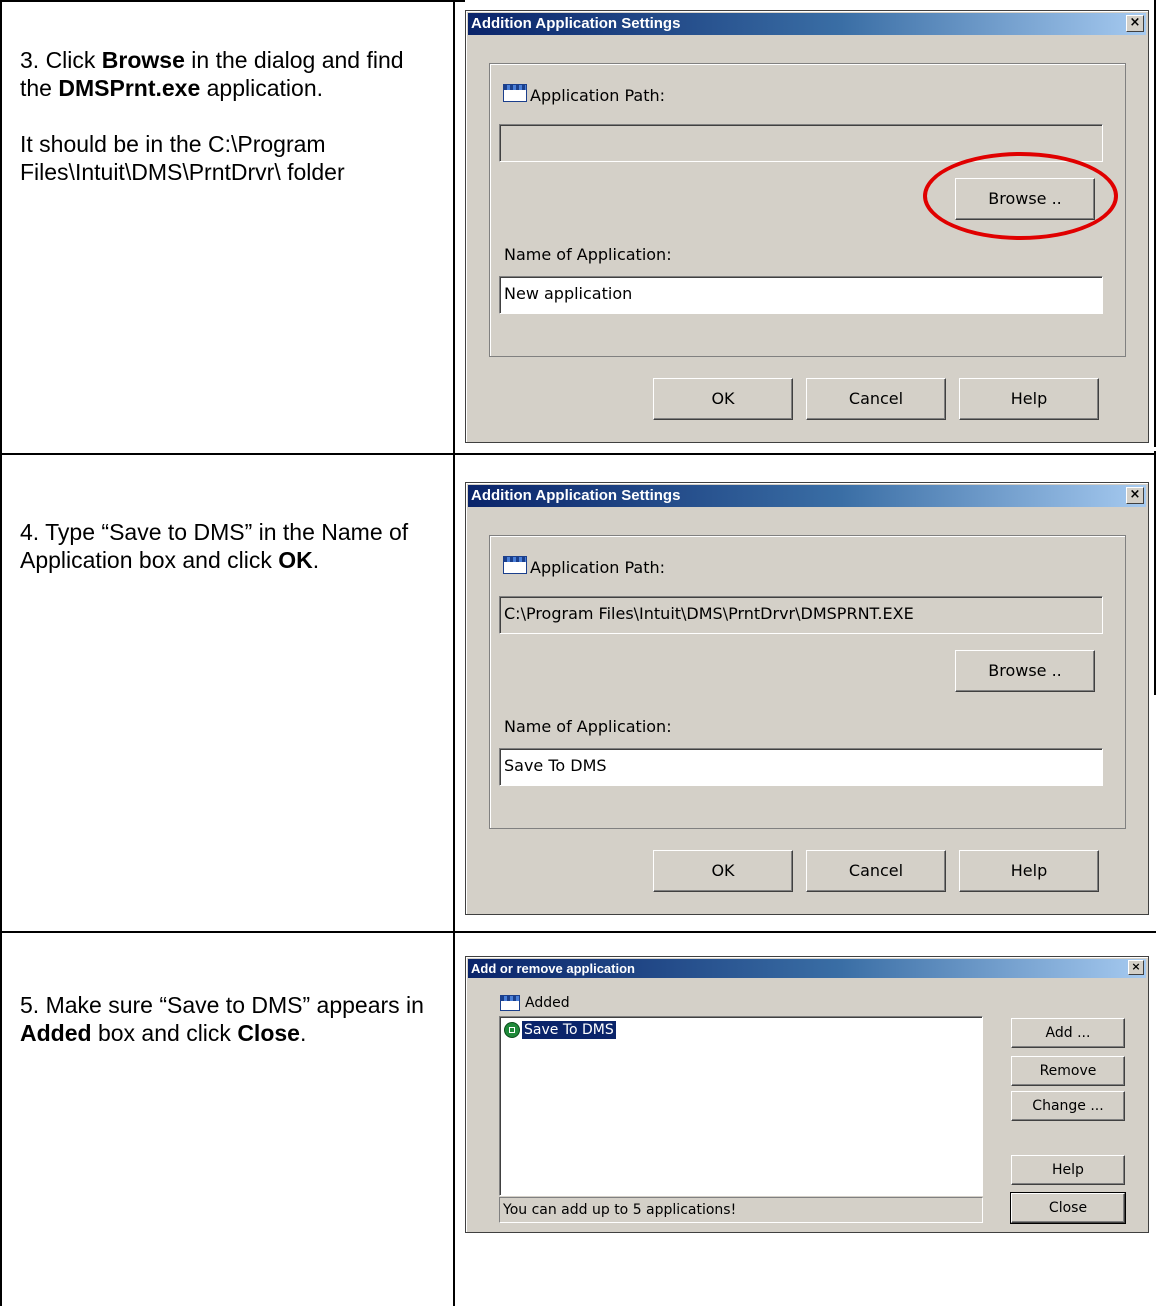 The height and width of the screenshot is (1306, 1156). What do you see at coordinates (454, 653) in the screenshot?
I see `table-column-divider` at bounding box center [454, 653].